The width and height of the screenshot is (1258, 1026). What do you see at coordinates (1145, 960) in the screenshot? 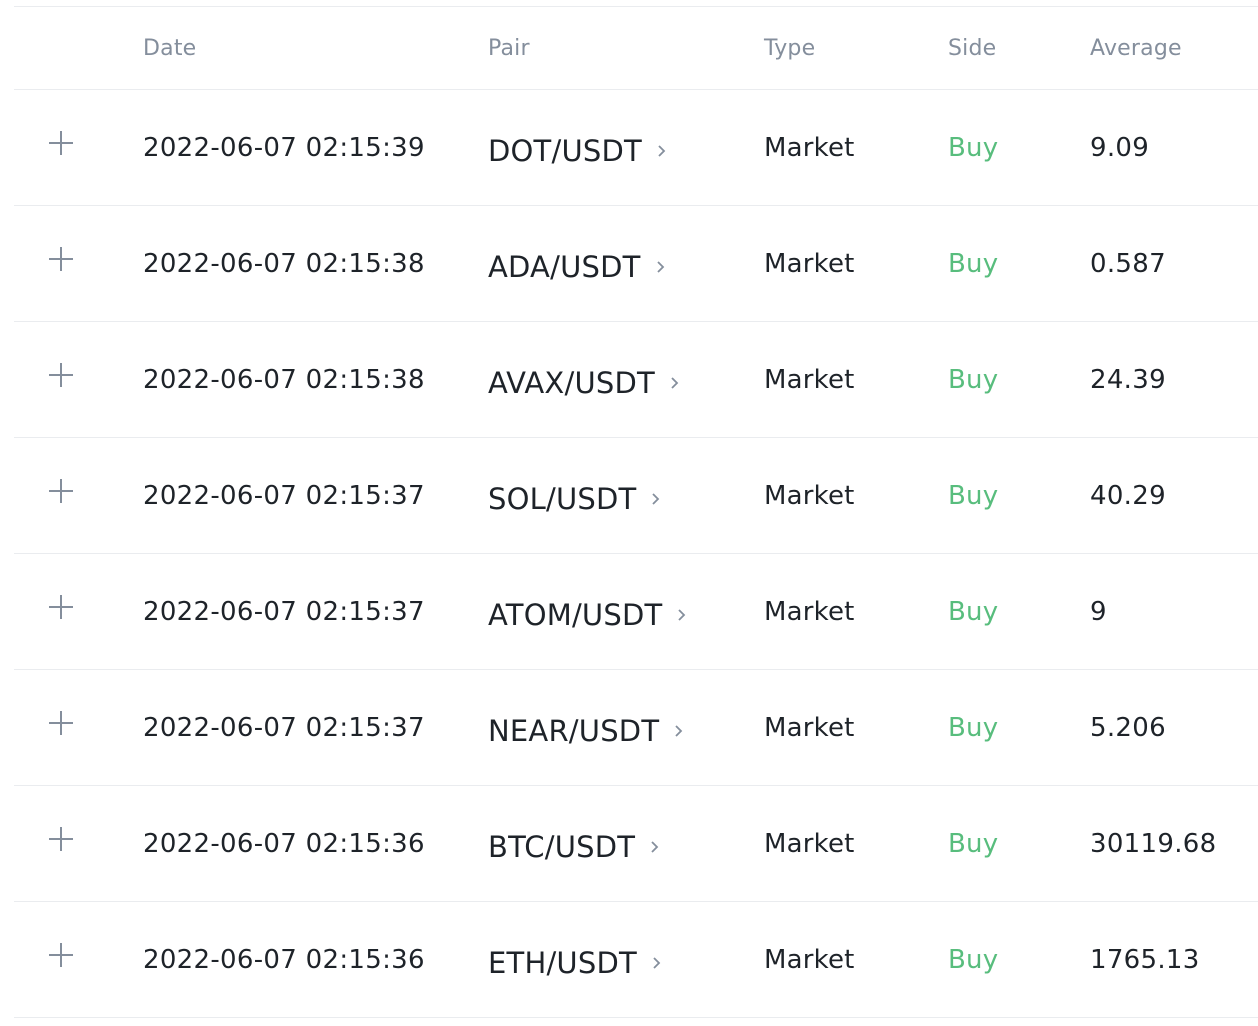
I see `order-average: 1765.13` at bounding box center [1145, 960].